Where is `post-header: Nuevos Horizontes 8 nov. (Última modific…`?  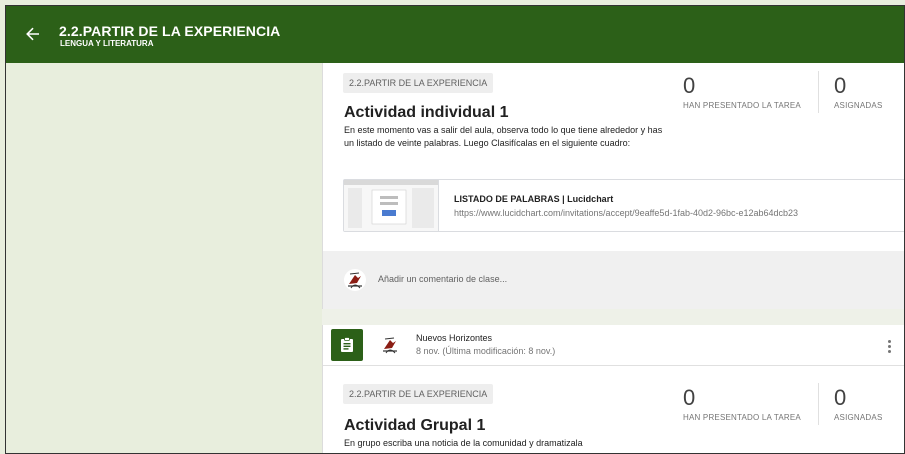
post-header: Nuevos Horizontes 8 nov. (Última modific… is located at coordinates (613, 345).